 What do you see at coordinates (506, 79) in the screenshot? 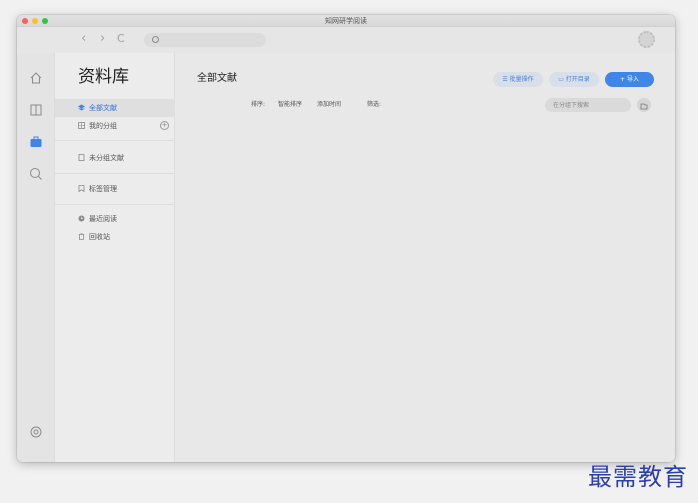
I see `list-icon: ☰` at bounding box center [506, 79].